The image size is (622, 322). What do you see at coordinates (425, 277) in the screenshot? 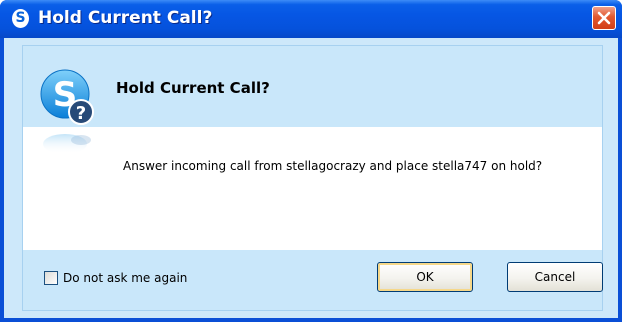
I see `ok-button: OK` at bounding box center [425, 277].